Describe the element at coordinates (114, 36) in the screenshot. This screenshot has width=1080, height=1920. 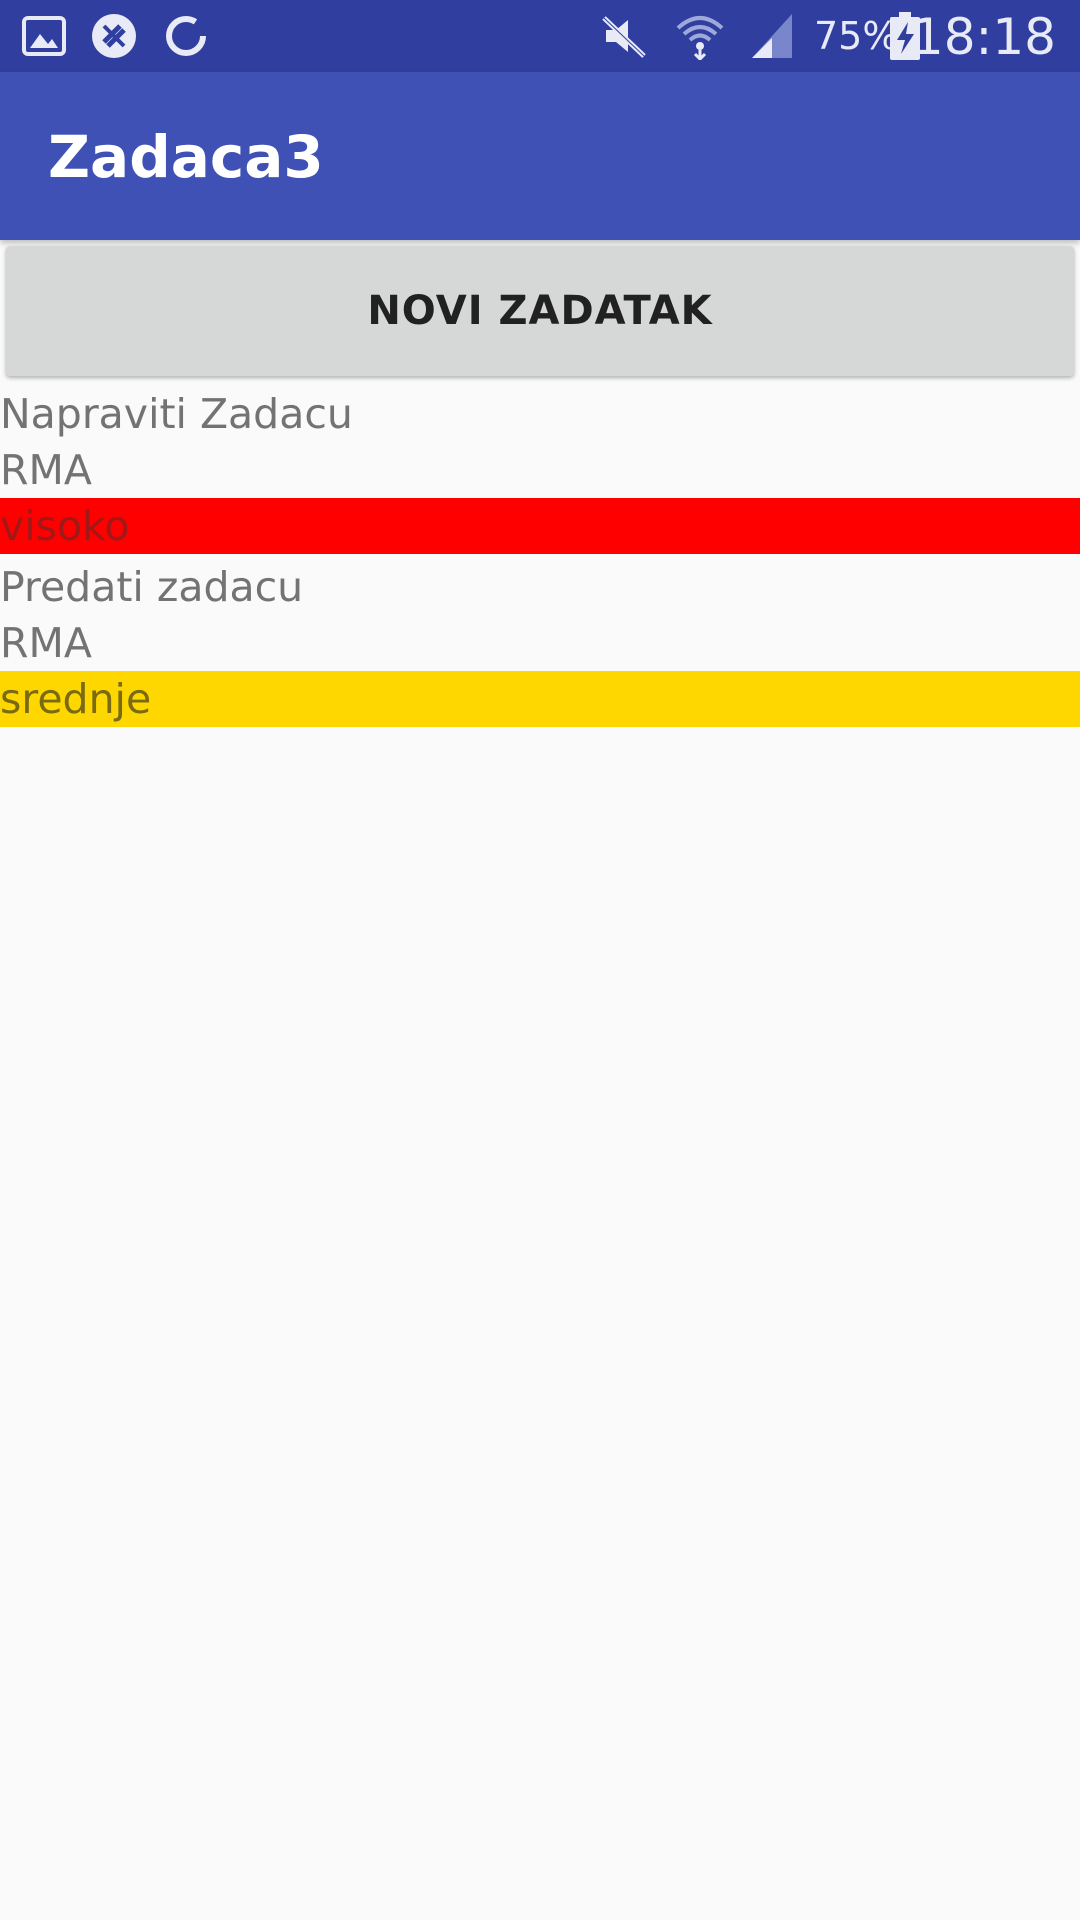
I see `no-sync-icon` at that location.